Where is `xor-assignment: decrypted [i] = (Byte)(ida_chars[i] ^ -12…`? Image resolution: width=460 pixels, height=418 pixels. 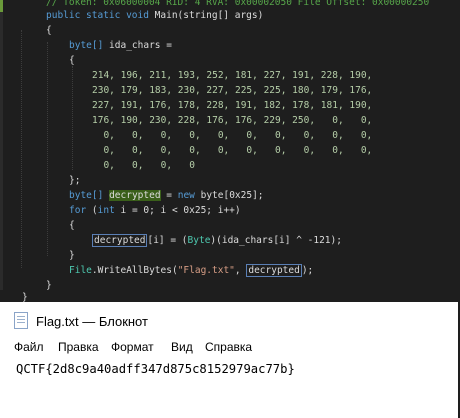 xor-assignment: decrypted [i] = (Byte)(ida_chars[i] ^ -12… is located at coordinates (217, 240).